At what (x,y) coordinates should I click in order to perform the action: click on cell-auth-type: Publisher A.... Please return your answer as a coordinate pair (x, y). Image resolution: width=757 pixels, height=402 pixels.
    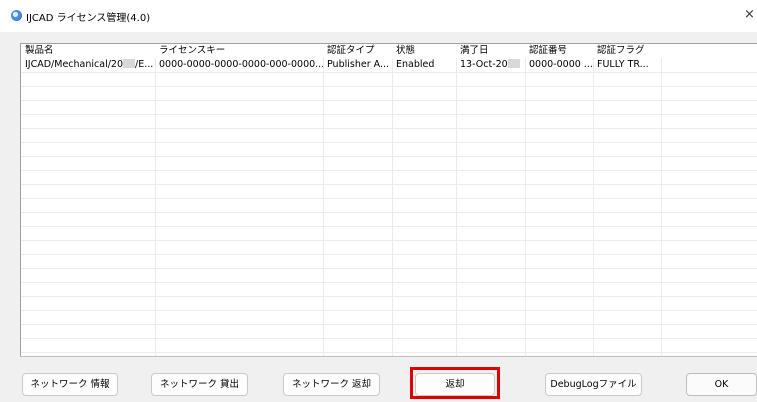
    Looking at the image, I should click on (358, 64).